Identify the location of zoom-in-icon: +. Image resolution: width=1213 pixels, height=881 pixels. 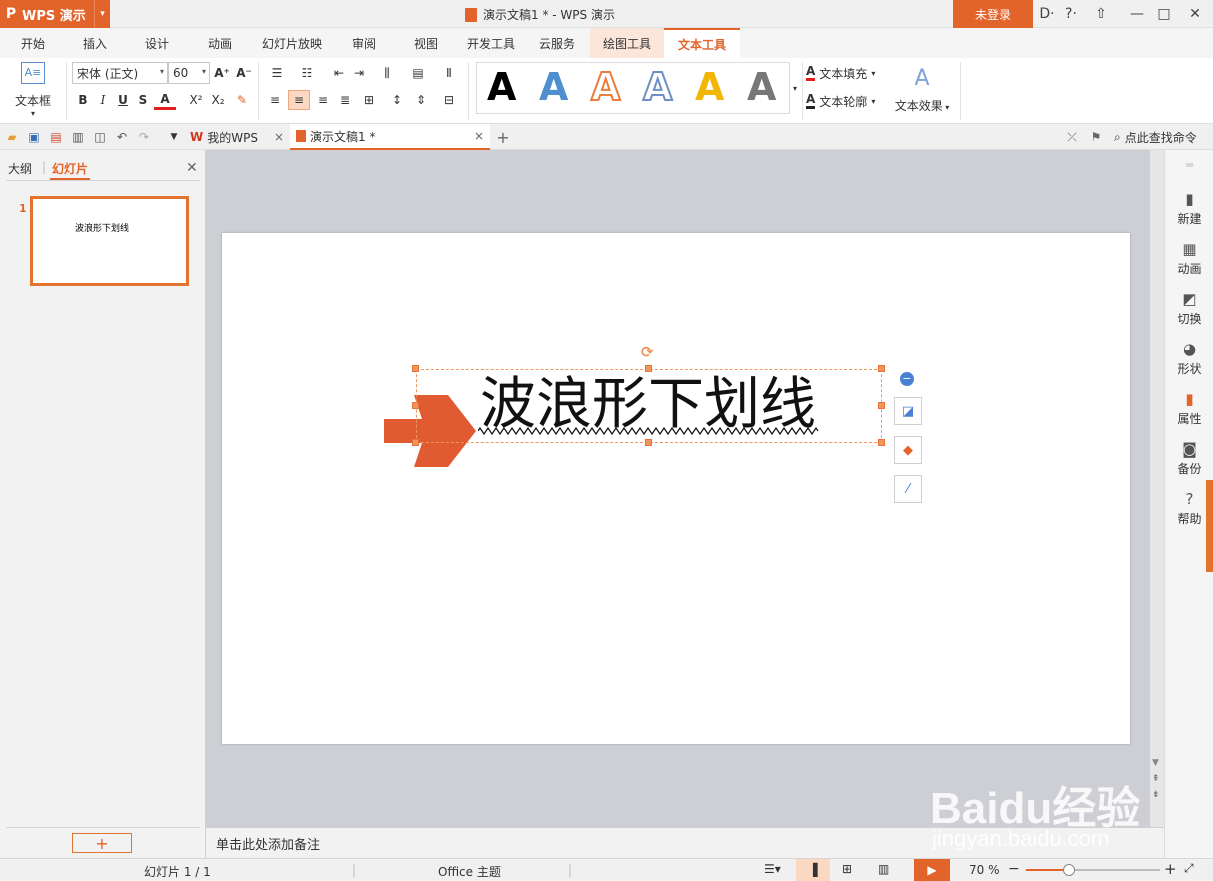
(1170, 869).